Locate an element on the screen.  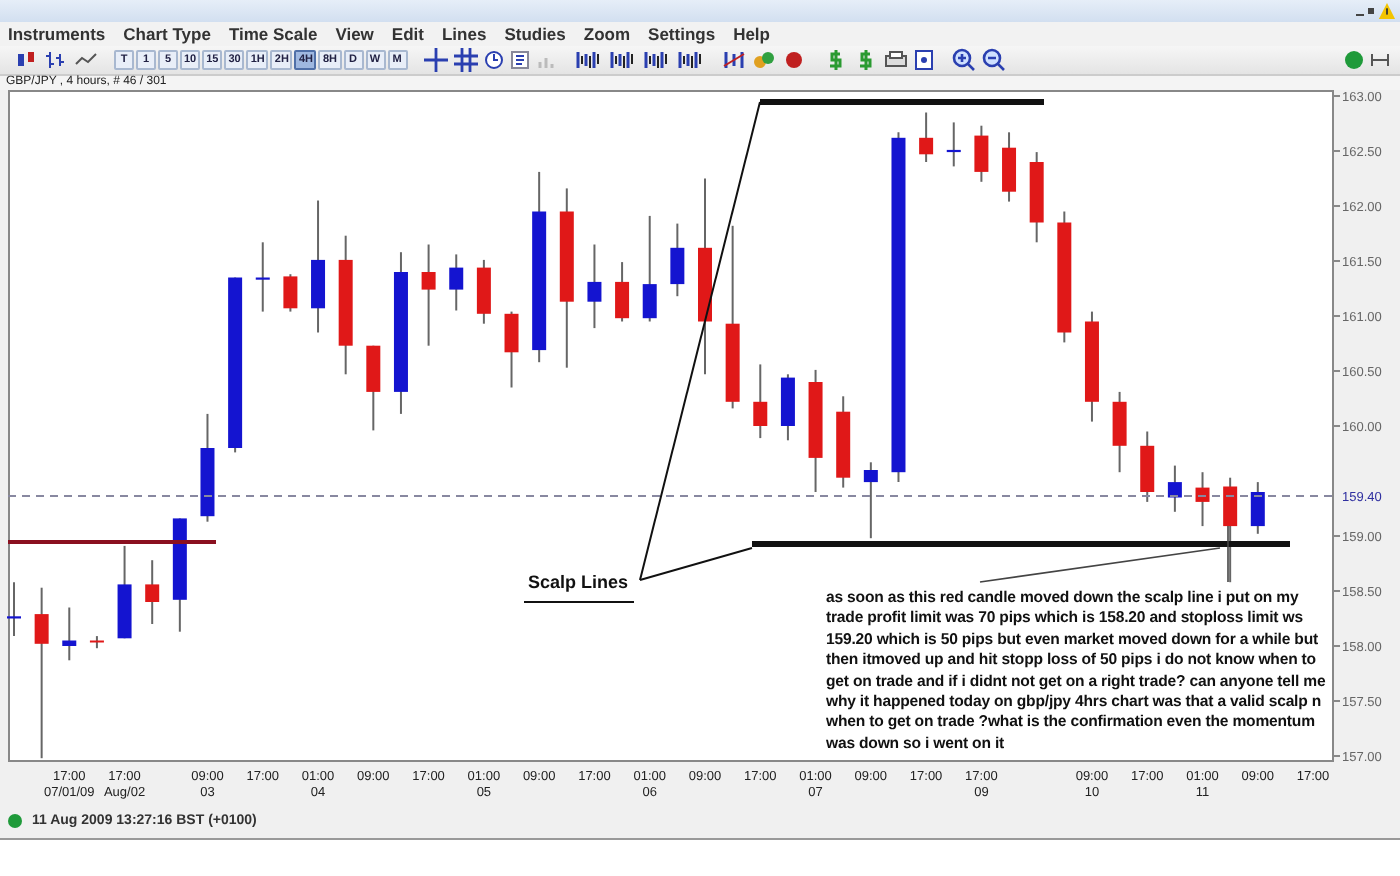
zoom-out-icon is located at coordinates (993, 60).